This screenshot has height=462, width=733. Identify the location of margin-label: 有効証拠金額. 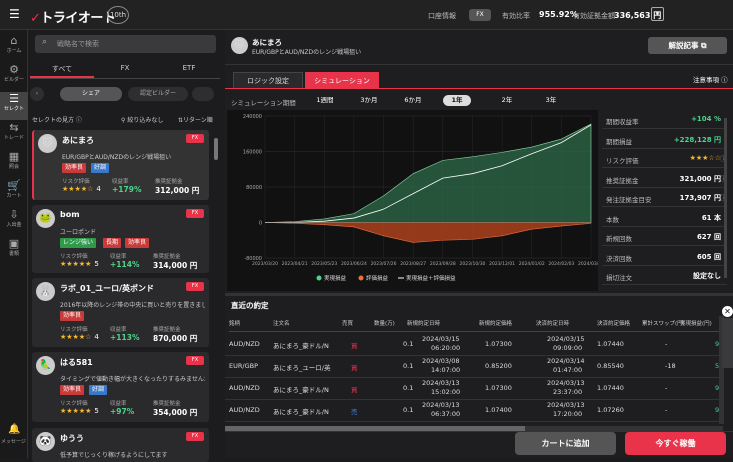
(594, 16).